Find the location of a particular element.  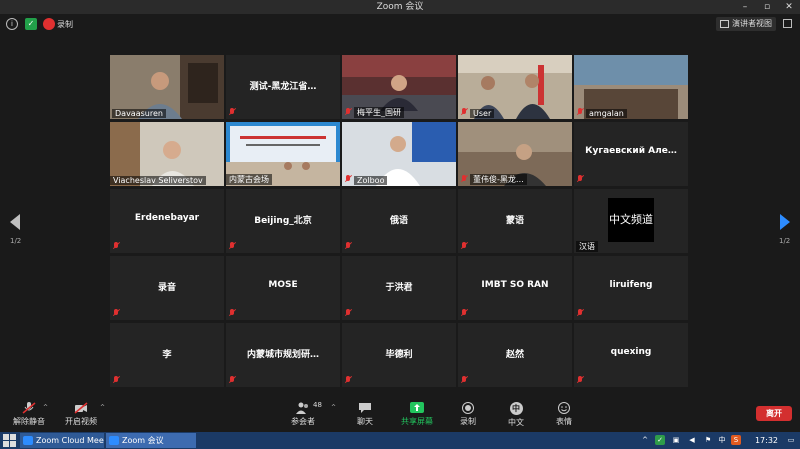

maximize-icon: ▫ is located at coordinates (767, 7).